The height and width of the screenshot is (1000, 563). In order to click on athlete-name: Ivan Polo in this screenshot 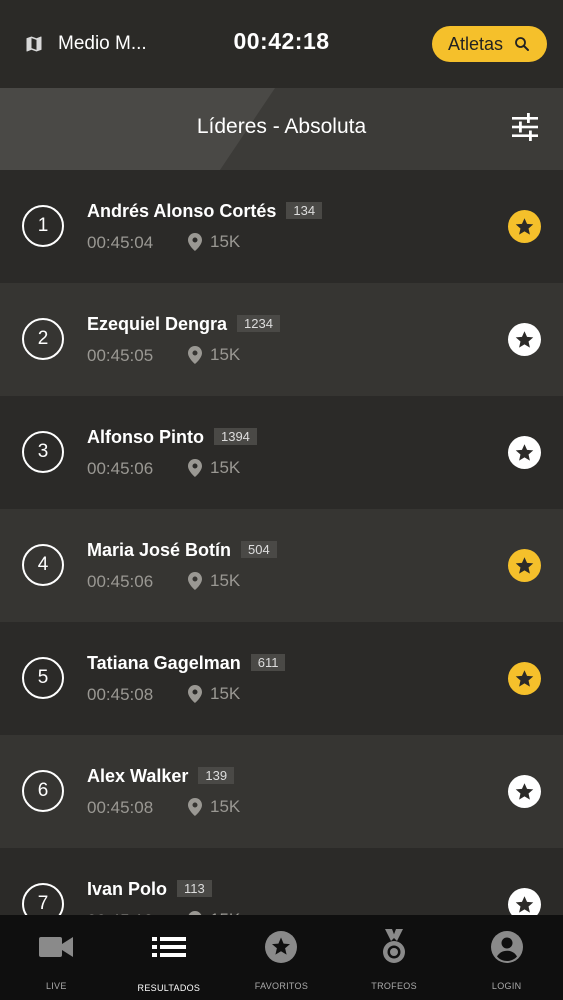, I will do `click(127, 889)`.